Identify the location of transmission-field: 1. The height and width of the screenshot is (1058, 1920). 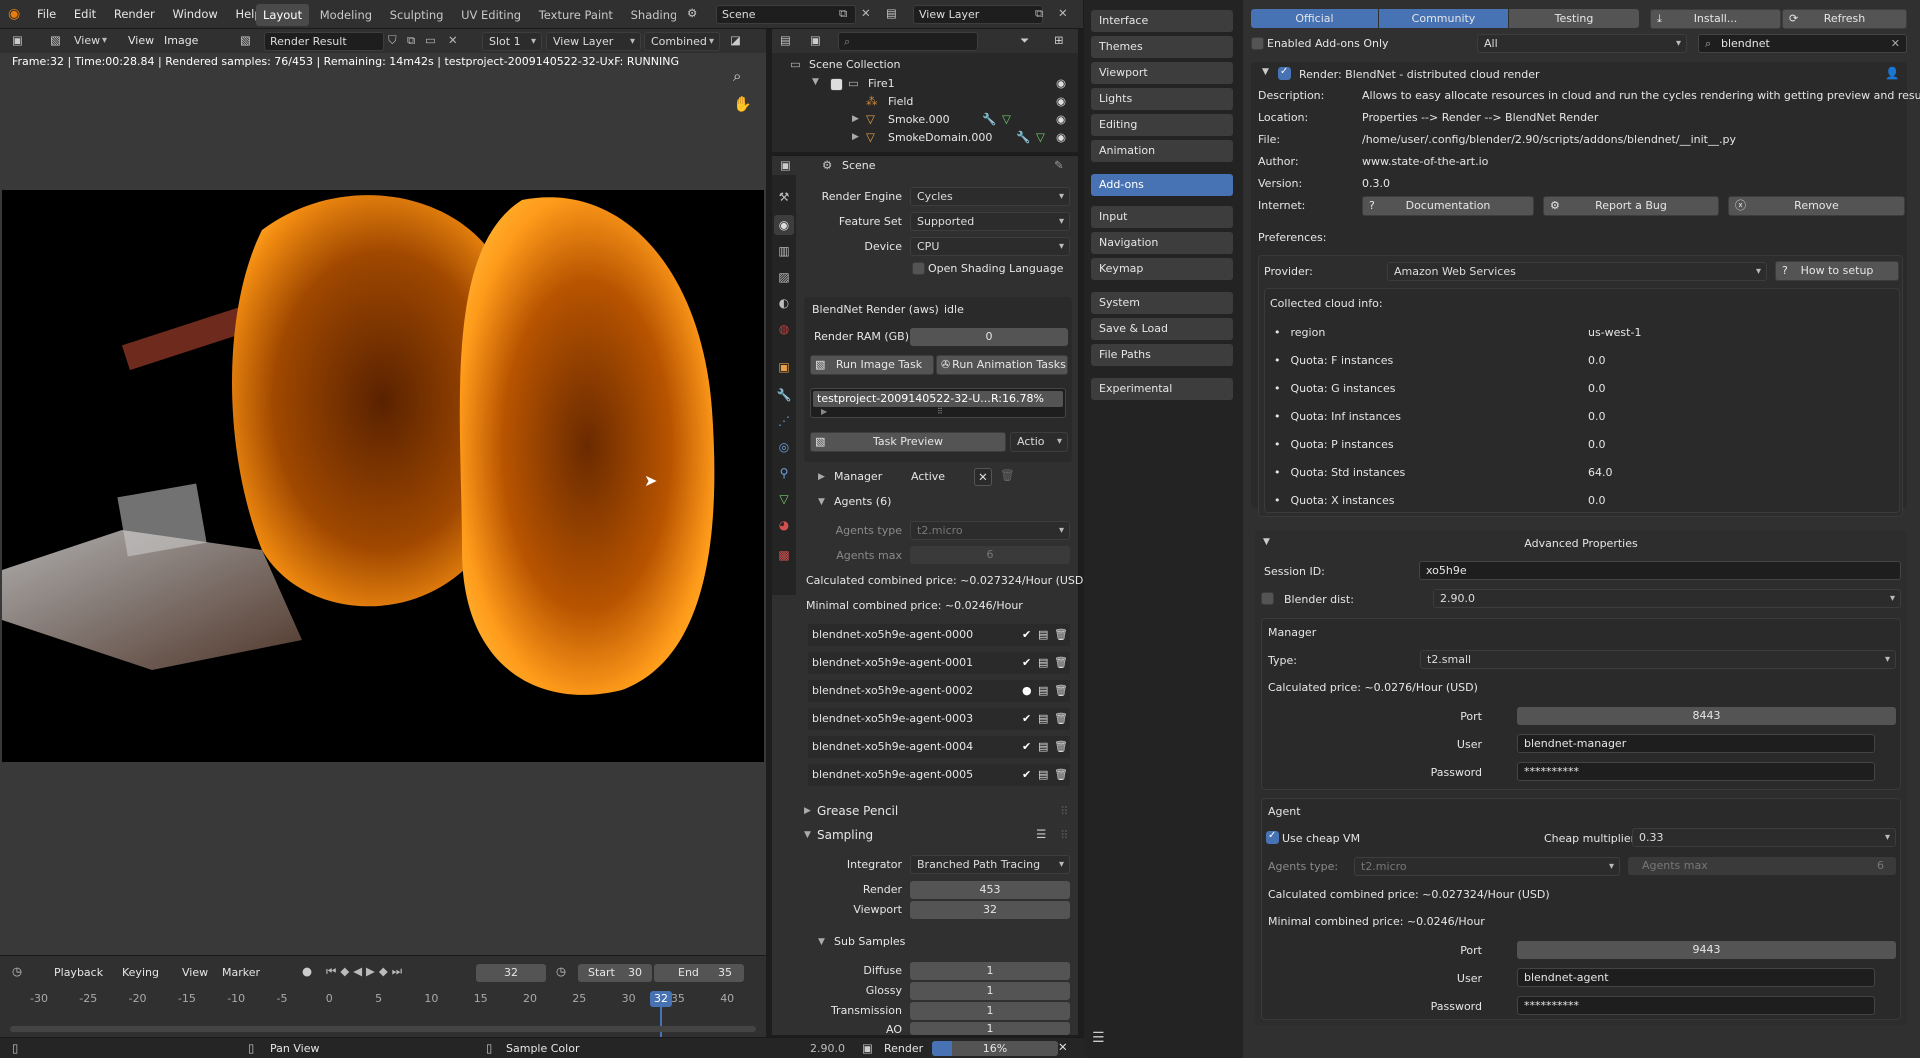
(990, 1011).